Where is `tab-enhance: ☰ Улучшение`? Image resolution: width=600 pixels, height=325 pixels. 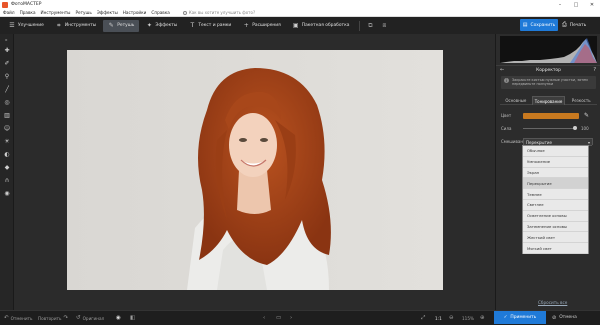 tab-enhance: ☰ Улучшение is located at coordinates (26, 26).